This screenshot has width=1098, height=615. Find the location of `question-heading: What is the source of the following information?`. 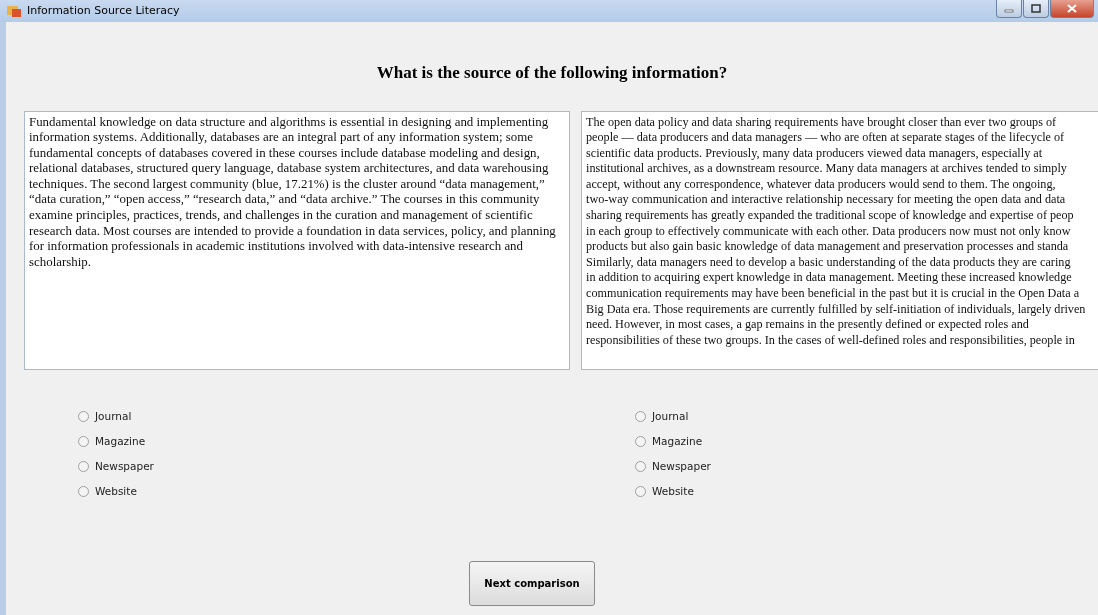

question-heading: What is the source of the following information? is located at coordinates (552, 73).